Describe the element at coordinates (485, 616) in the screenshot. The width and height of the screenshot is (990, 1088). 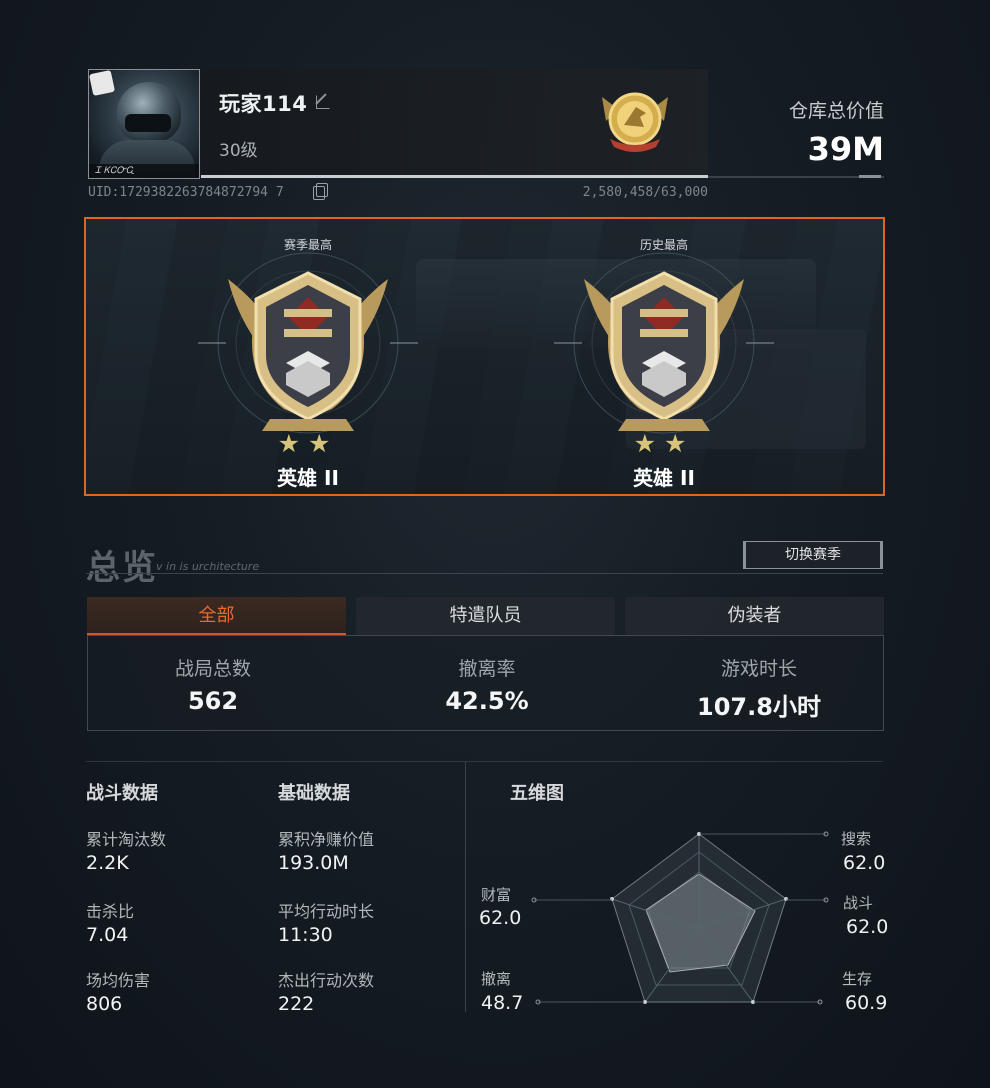
I see `tab-operators: 特遣队员` at that location.